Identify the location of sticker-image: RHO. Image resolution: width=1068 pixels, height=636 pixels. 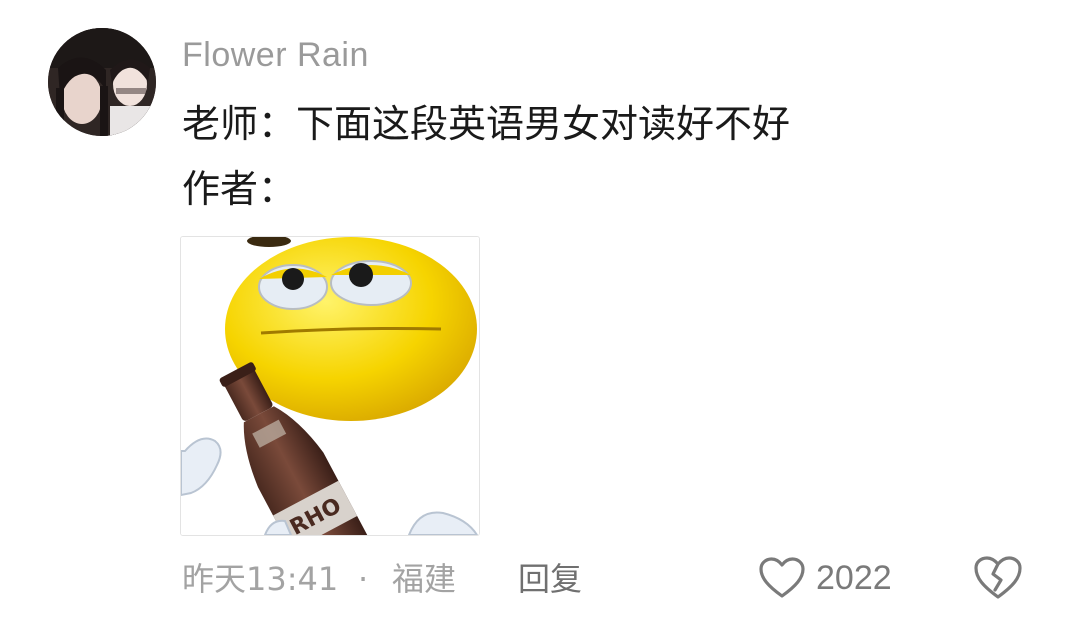
(330, 386).